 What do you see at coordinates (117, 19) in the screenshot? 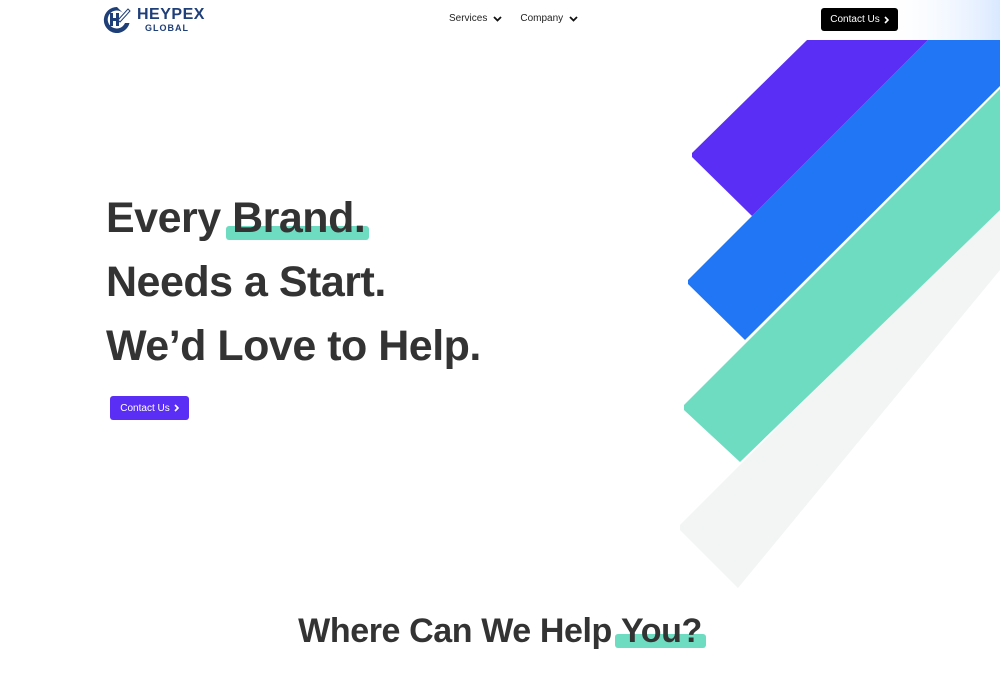
I see `logo-mark-icon` at bounding box center [117, 19].